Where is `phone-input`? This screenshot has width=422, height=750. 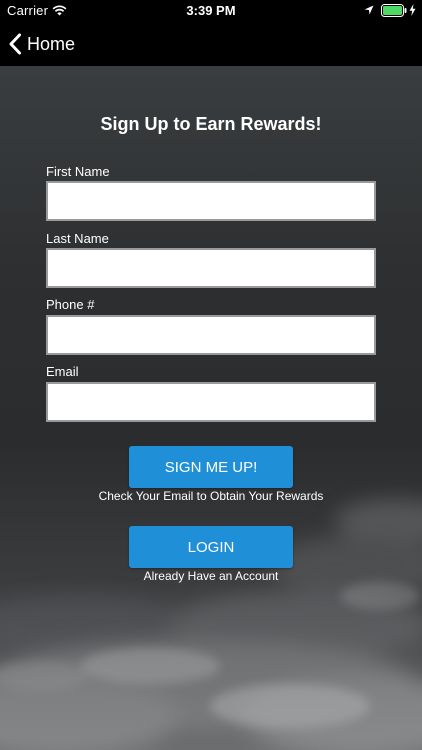 phone-input is located at coordinates (211, 335).